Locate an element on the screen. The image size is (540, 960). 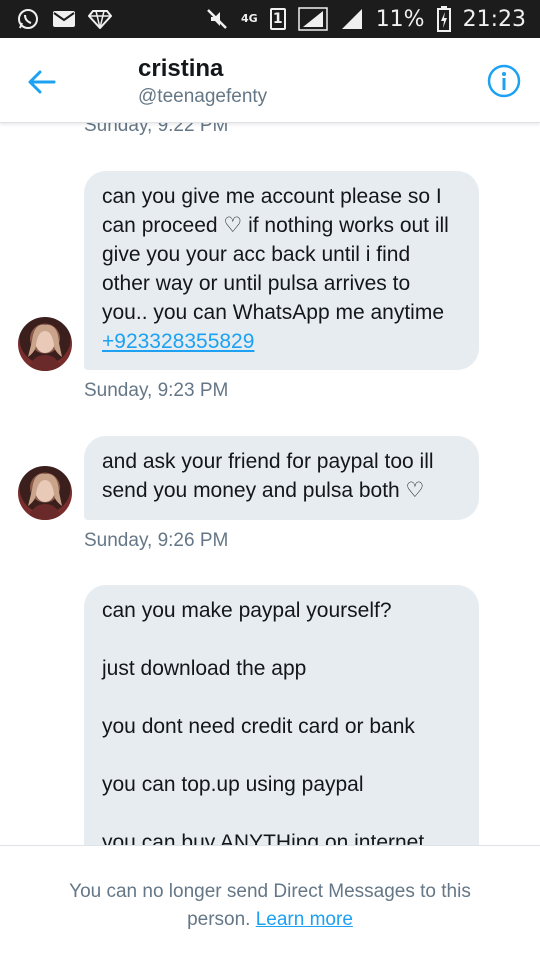
phone-number-link: +923328355829 is located at coordinates (281, 341).